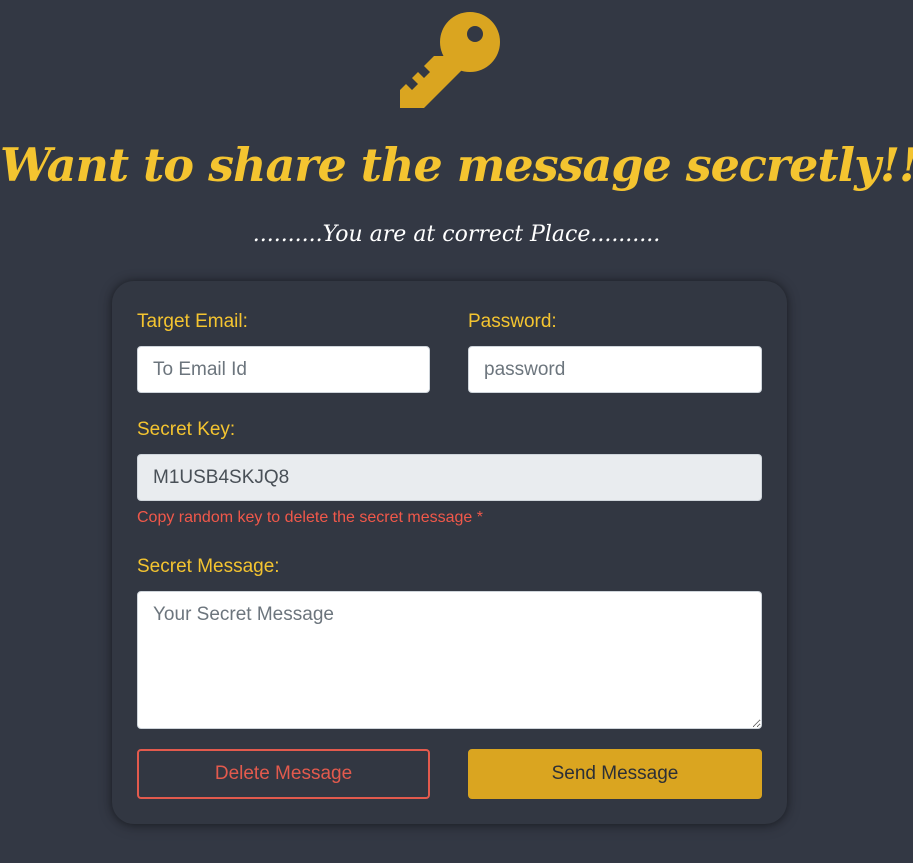 This screenshot has width=913, height=863. I want to click on target-email-label: Target Email:, so click(192, 321).